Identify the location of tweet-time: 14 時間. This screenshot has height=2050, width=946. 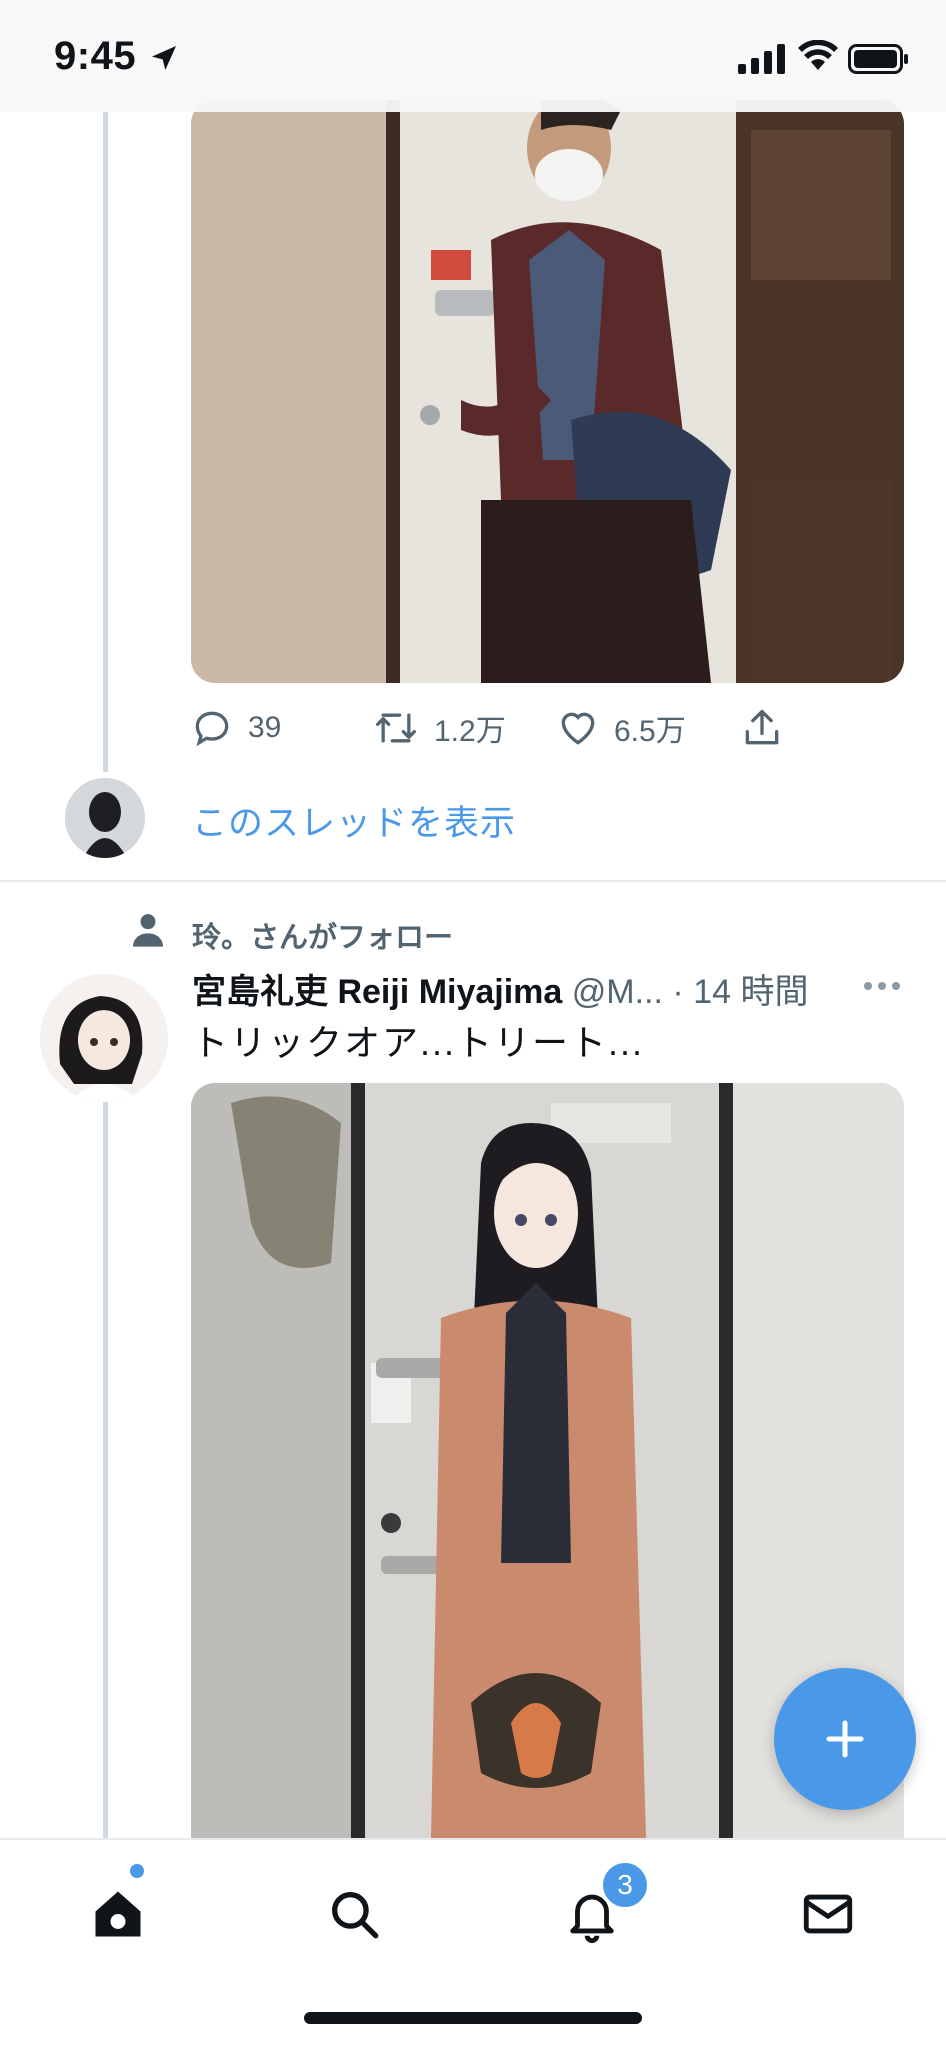
(750, 992).